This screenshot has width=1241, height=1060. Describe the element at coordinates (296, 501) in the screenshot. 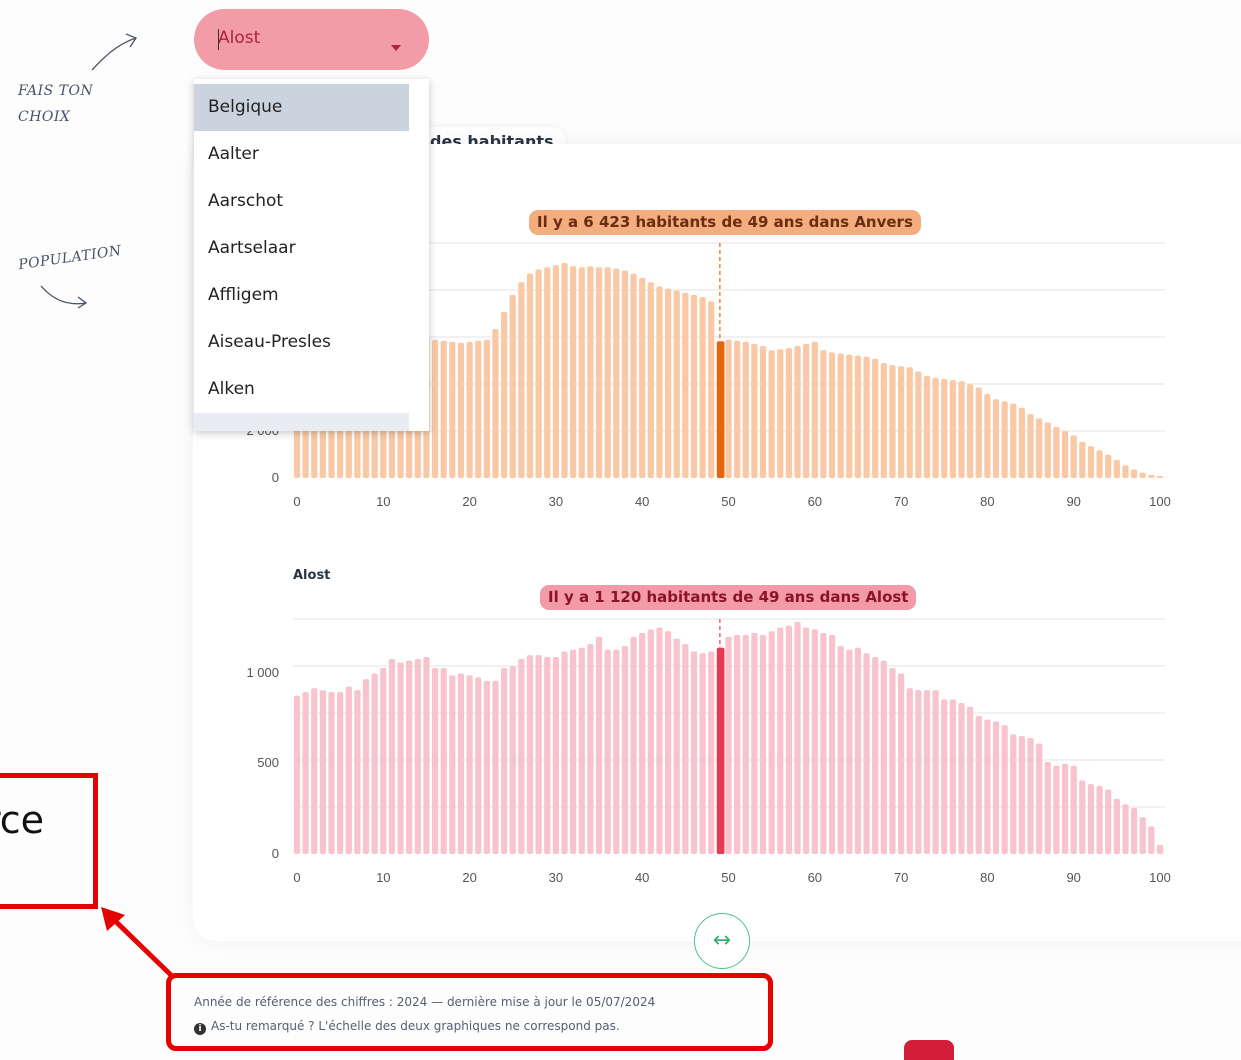

I see `x-tick-label: 0` at that location.